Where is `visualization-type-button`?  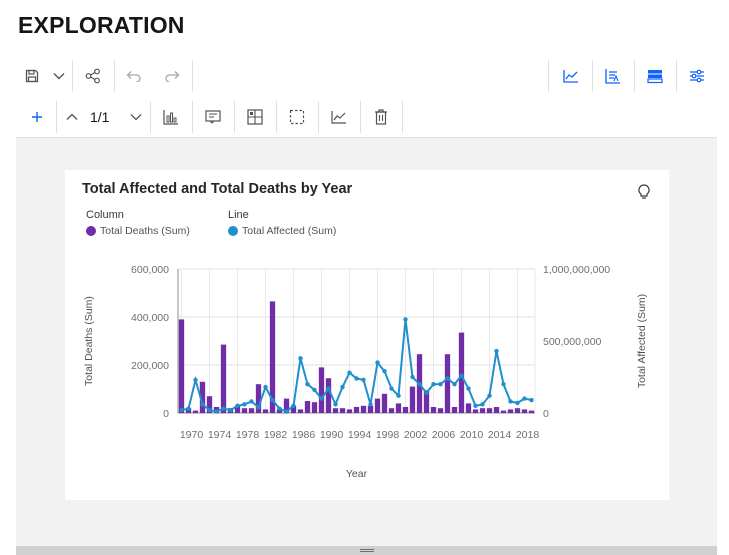
visualization-type-button is located at coordinates (571, 76).